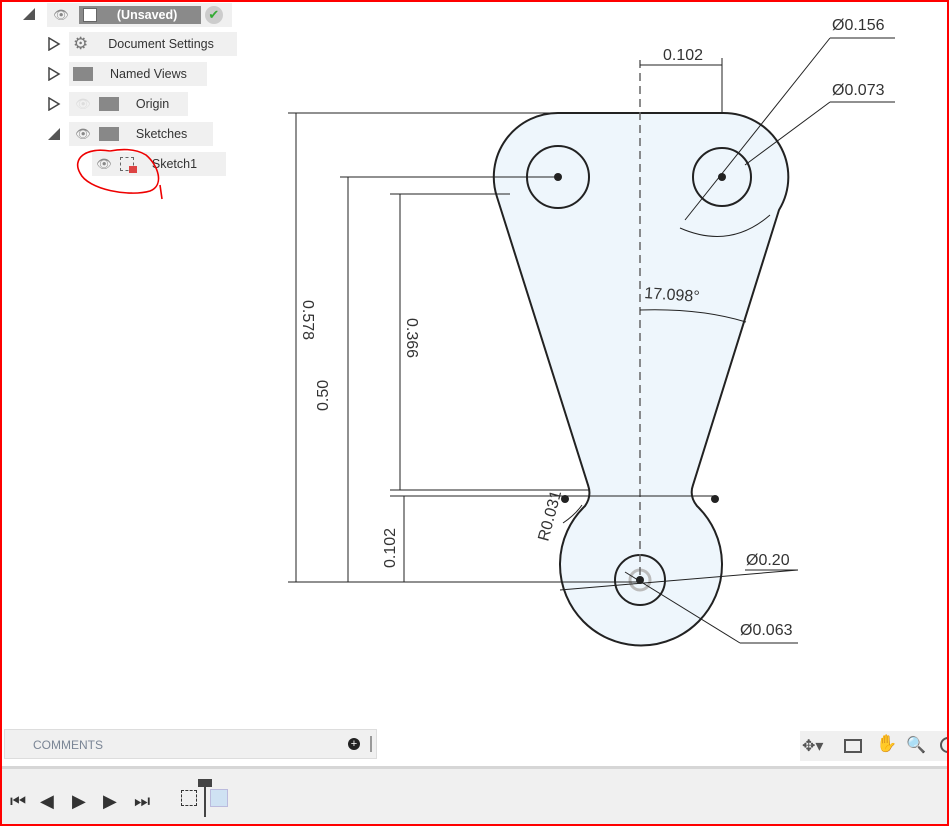 This screenshot has width=949, height=826. I want to click on dim-bottom-hole-dia: Ø0.063, so click(766, 630).